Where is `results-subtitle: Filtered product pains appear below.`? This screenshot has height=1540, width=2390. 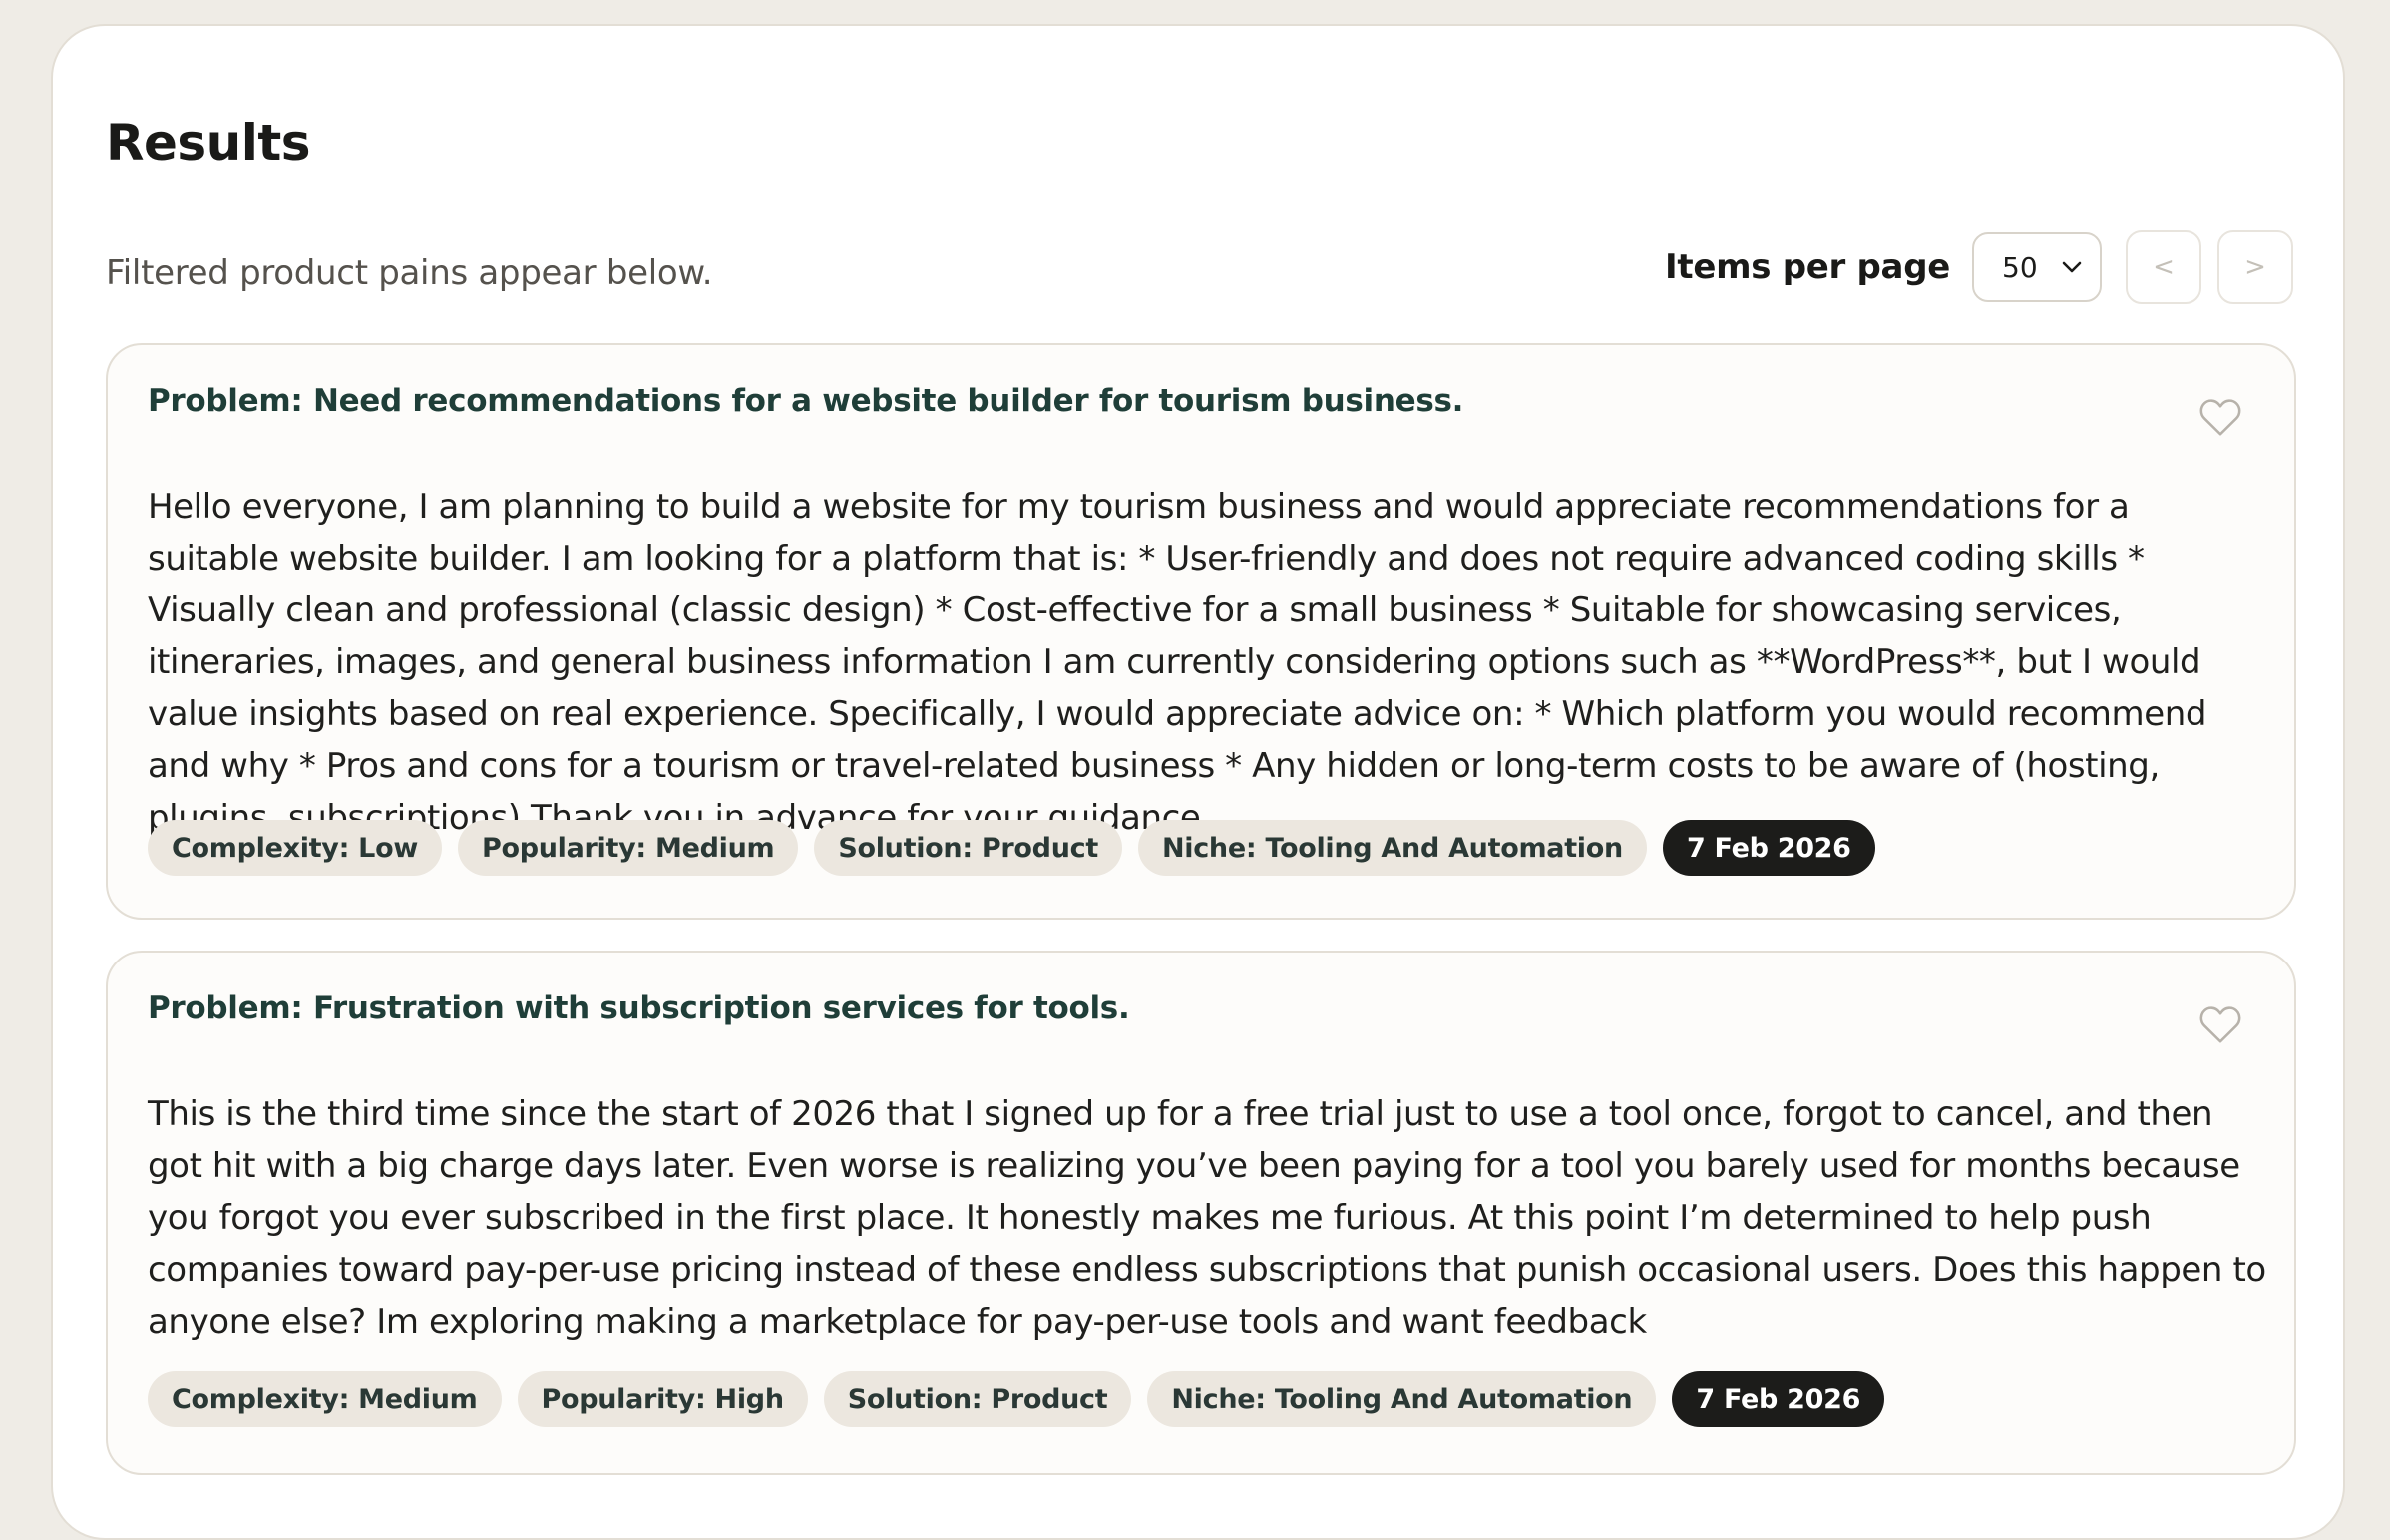
results-subtitle: Filtered product pains appear below. is located at coordinates (409, 273).